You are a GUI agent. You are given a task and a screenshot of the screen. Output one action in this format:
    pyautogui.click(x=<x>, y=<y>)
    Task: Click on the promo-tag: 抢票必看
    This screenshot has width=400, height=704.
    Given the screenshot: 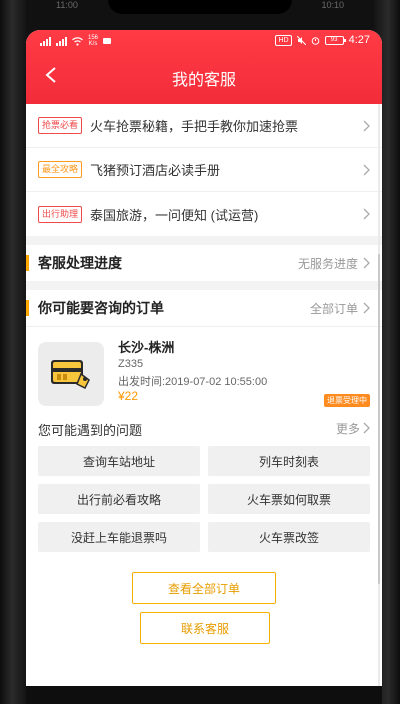 What is the action you would take?
    pyautogui.click(x=60, y=125)
    